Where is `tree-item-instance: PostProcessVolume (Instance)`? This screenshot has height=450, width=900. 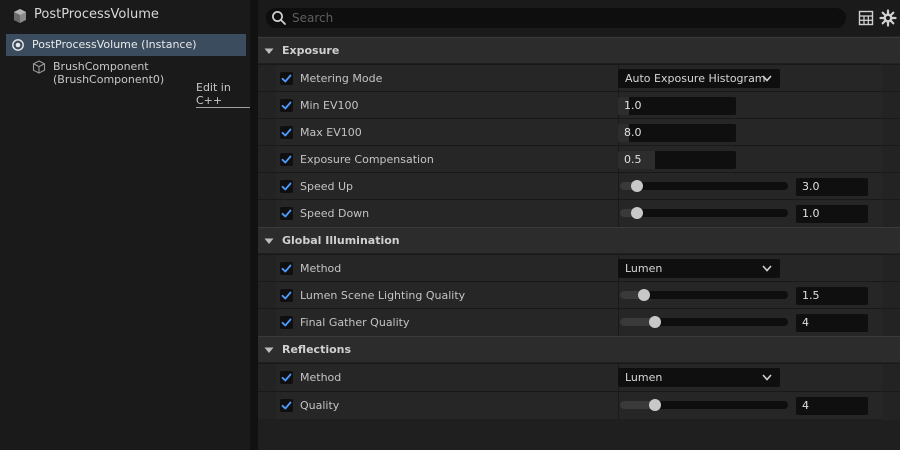
tree-item-instance: PostProcessVolume (Instance) is located at coordinates (126, 45).